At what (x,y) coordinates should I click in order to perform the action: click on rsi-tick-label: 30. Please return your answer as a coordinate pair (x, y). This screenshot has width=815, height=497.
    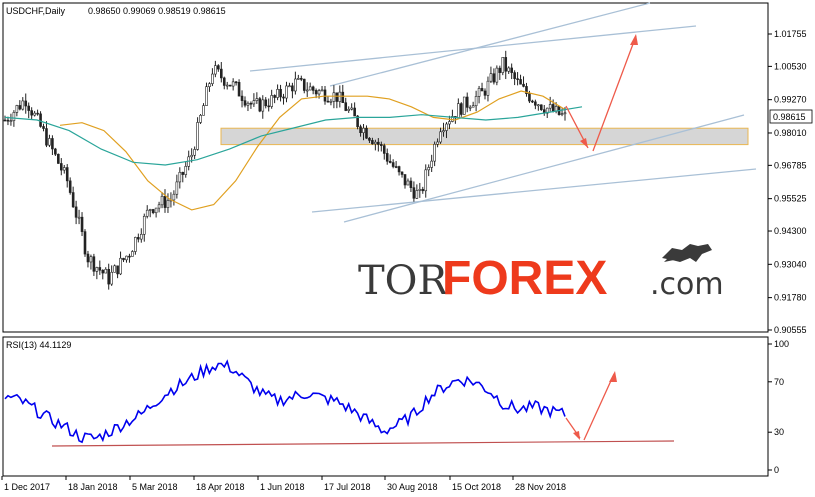
    Looking at the image, I should click on (779, 432).